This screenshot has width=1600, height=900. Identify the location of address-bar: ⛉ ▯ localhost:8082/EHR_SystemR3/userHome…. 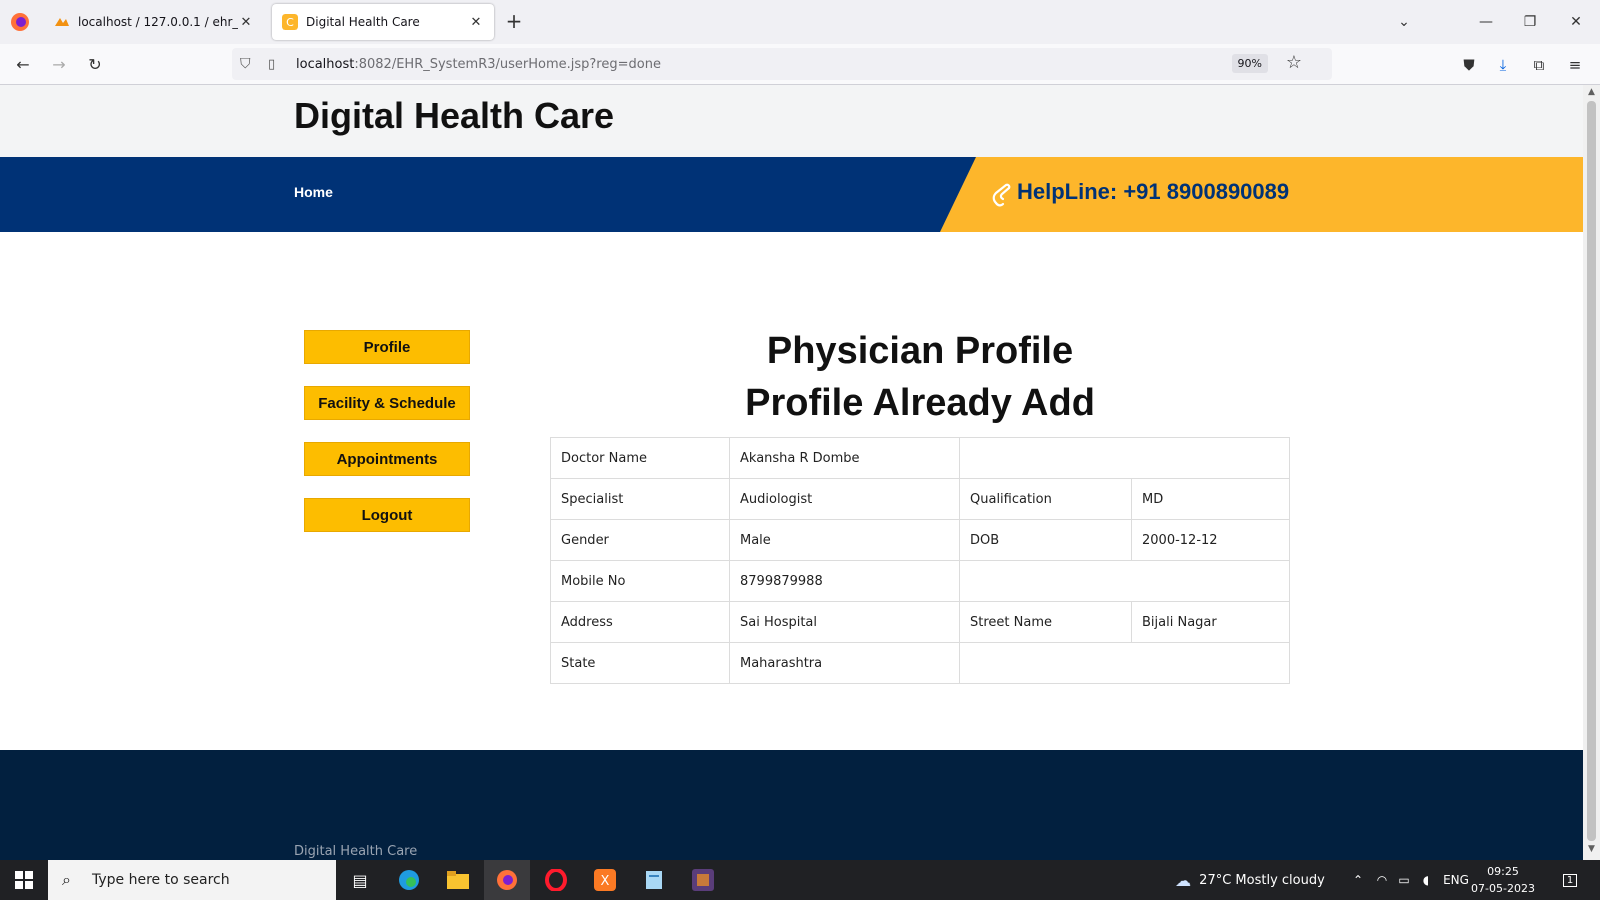
(782, 64).